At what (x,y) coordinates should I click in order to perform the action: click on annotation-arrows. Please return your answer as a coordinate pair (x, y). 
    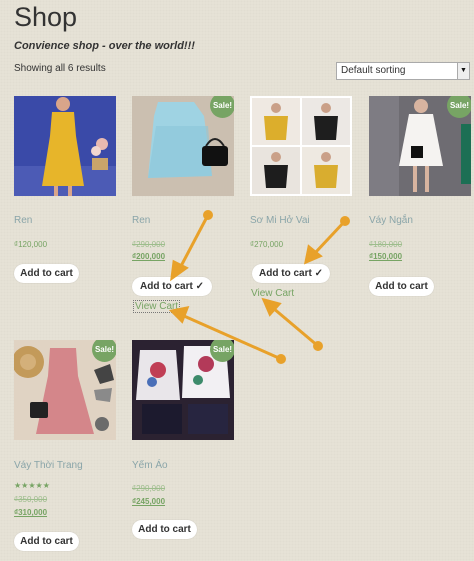
    Looking at the image, I should click on (259, 287).